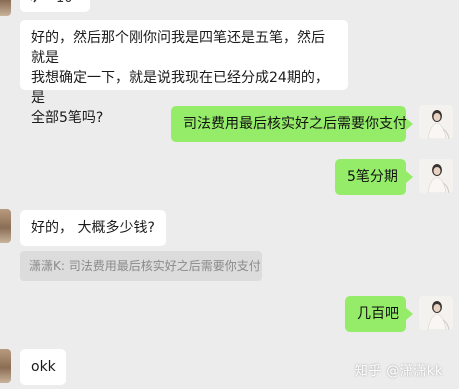 The image size is (459, 389). What do you see at coordinates (178, 48) in the screenshot?
I see `message-text-line: 好的，然后那个刚你问我是四笔还是五笔，然后就是` at bounding box center [178, 48].